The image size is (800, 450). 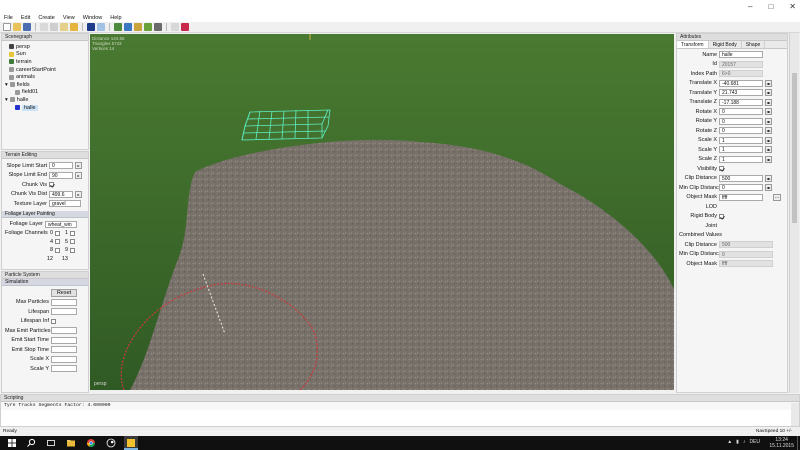 What do you see at coordinates (768, 150) in the screenshot?
I see `scale-y-attr-spinner: ◂▸` at bounding box center [768, 150].